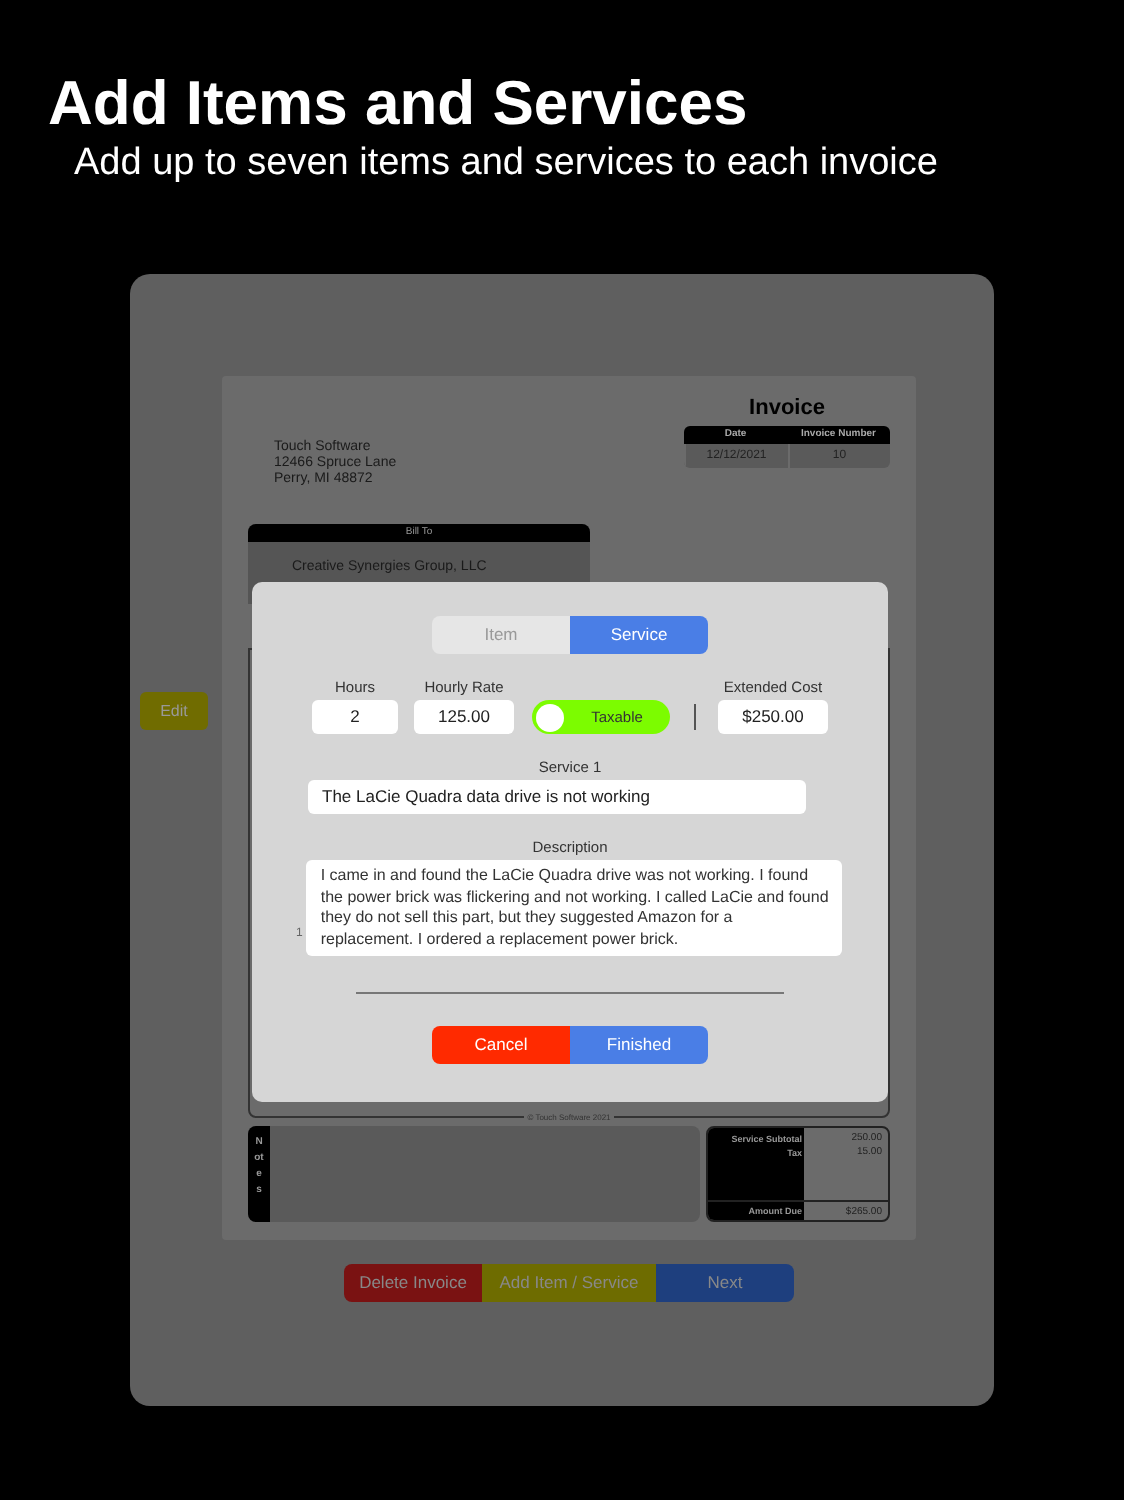 Image resolution: width=1124 pixels, height=1500 pixels. I want to click on toggle-knob, so click(550, 717).